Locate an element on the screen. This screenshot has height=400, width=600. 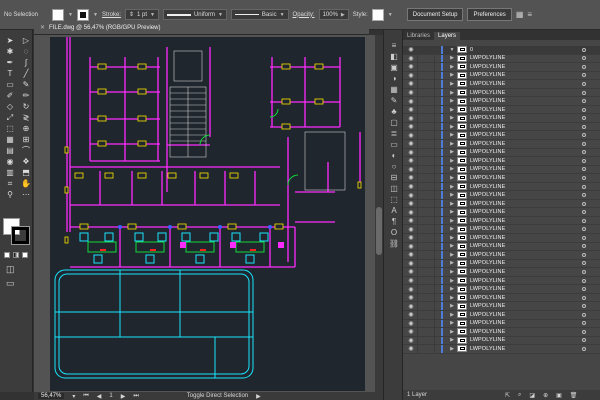
tab-libraries: Libraries is located at coordinates (418, 36).